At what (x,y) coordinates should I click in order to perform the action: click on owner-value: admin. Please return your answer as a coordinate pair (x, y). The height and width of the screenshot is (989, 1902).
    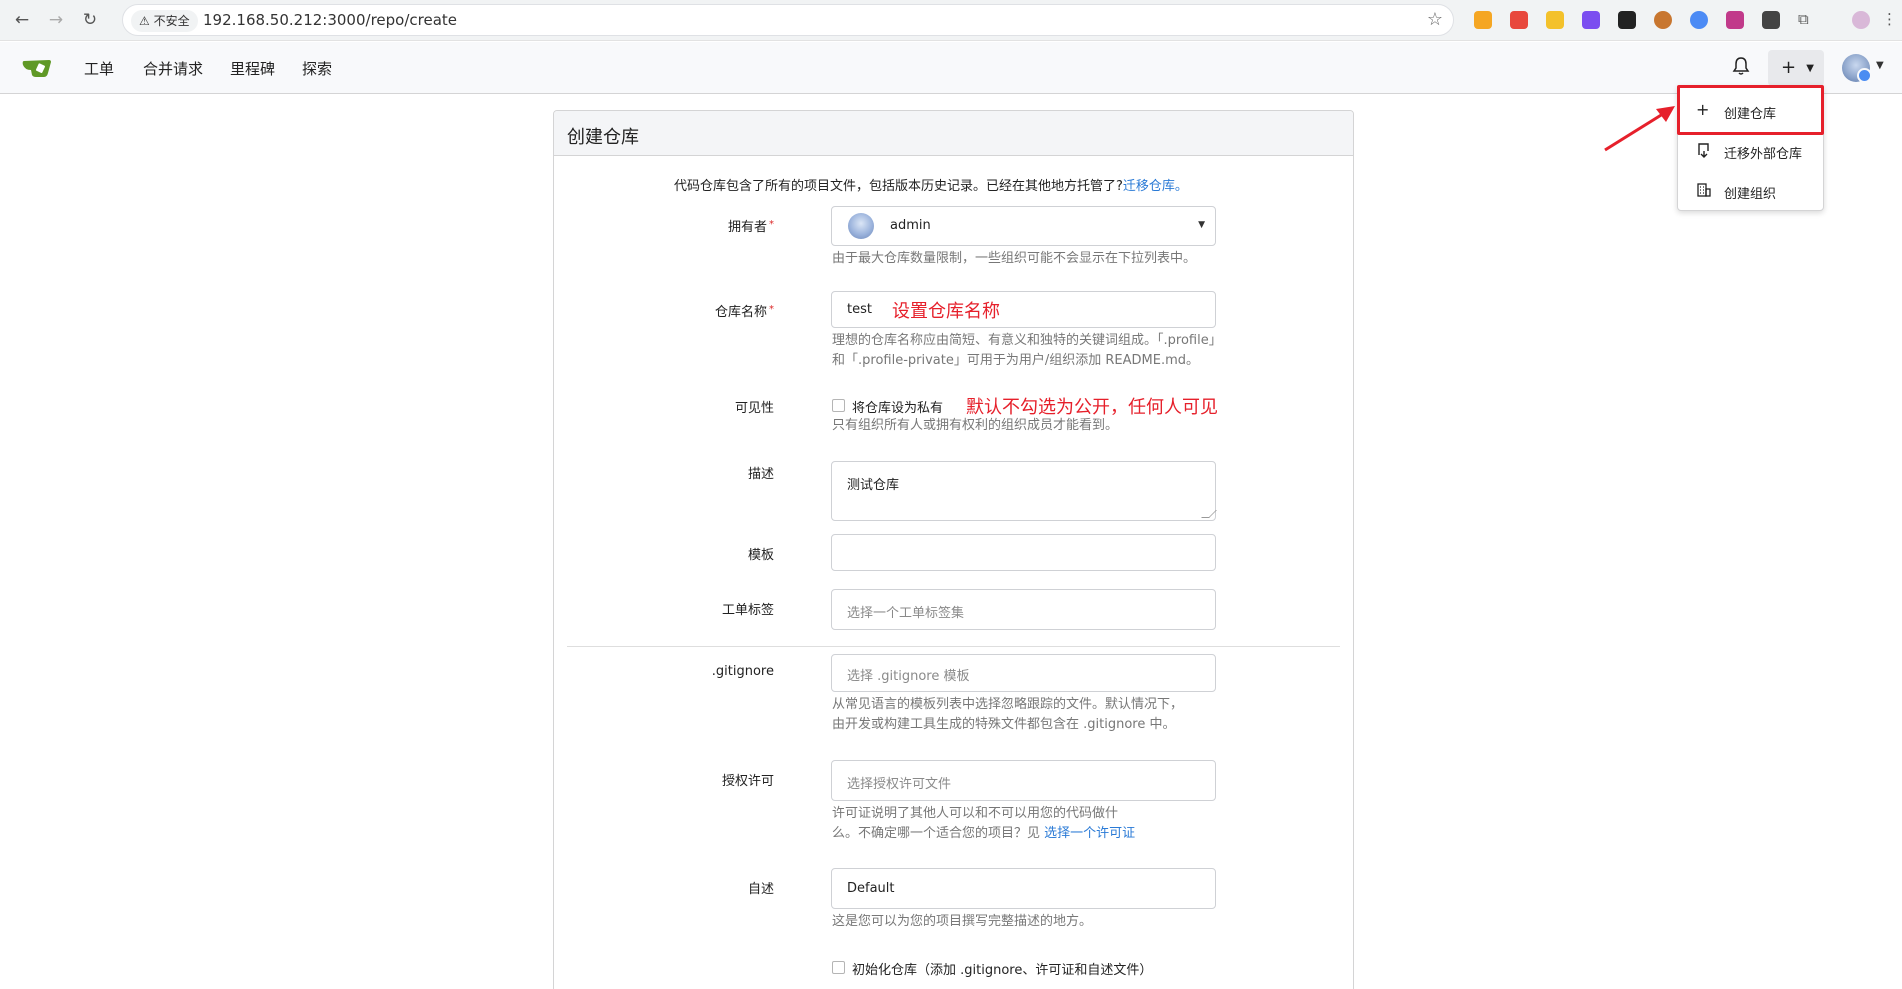
    Looking at the image, I should click on (910, 225).